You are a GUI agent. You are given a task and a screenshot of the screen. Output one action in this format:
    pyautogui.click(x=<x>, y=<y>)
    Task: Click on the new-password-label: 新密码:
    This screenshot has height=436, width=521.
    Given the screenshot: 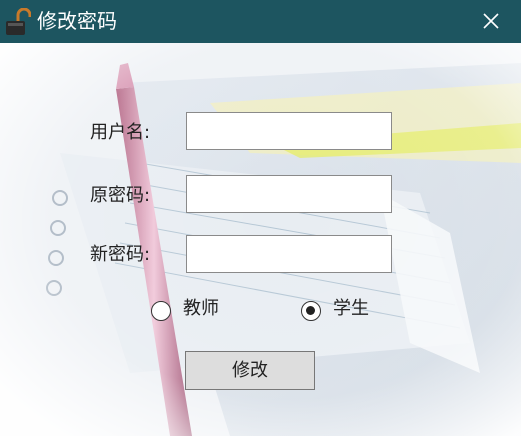 What is the action you would take?
    pyautogui.click(x=120, y=254)
    